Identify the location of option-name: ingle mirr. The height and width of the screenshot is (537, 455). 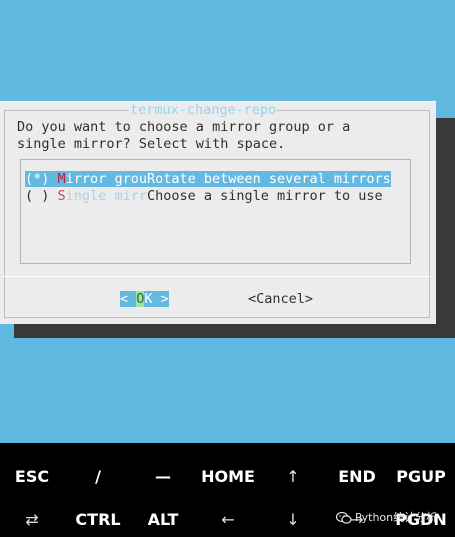
(106, 196).